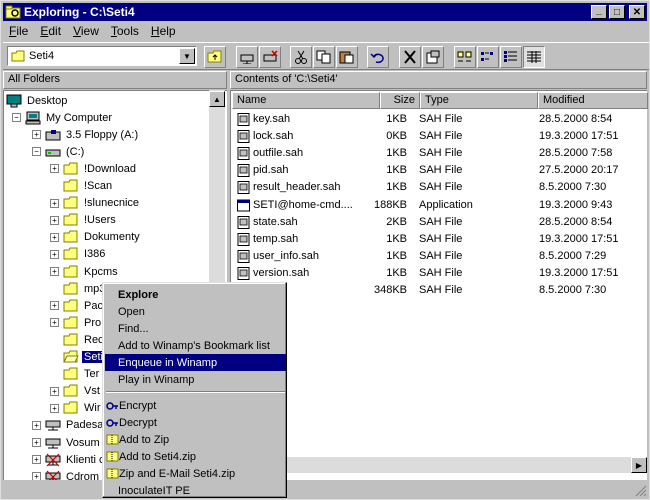  I want to click on scroll-right-icon: ▶, so click(639, 465).